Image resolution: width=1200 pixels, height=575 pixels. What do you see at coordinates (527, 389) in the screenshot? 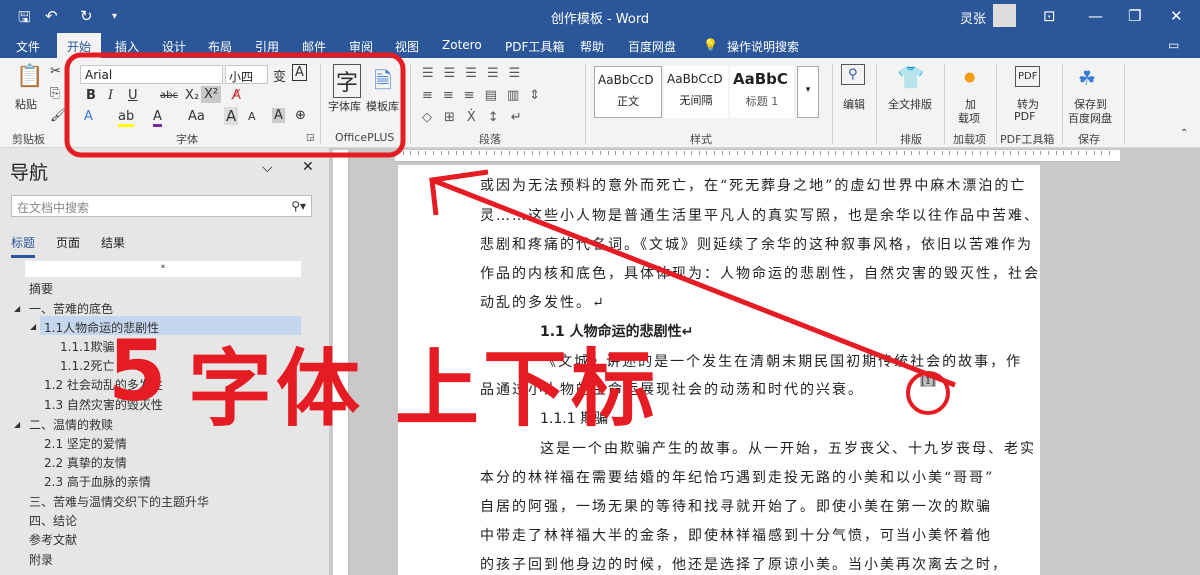
I see `overlay-text-superscript: 上下标` at bounding box center [527, 389].